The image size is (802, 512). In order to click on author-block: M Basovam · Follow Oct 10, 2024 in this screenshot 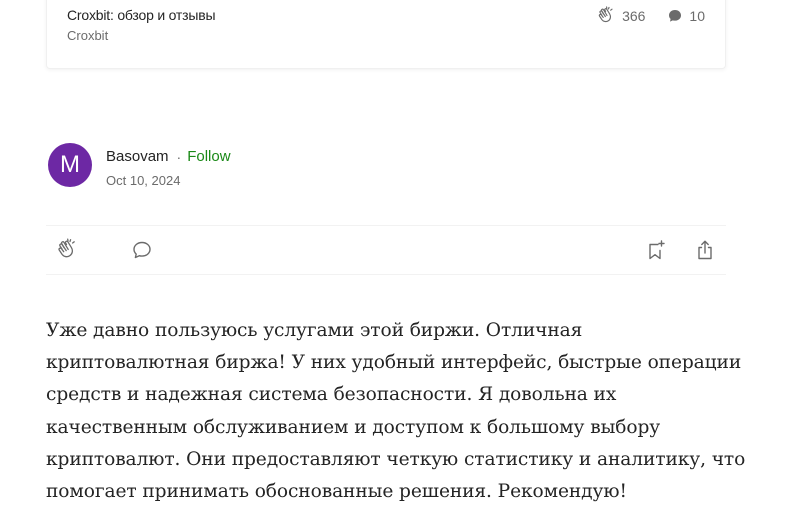, I will do `click(139, 165)`.